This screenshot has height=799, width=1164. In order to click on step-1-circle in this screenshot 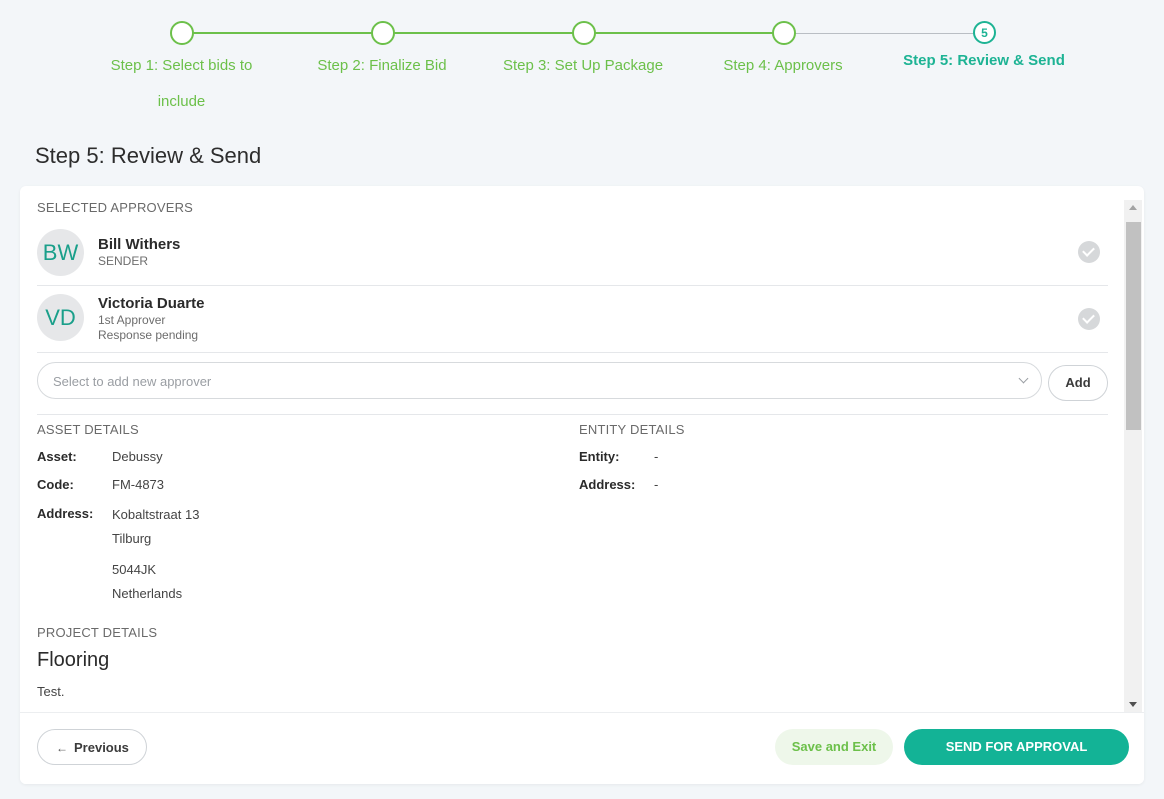, I will do `click(182, 33)`.